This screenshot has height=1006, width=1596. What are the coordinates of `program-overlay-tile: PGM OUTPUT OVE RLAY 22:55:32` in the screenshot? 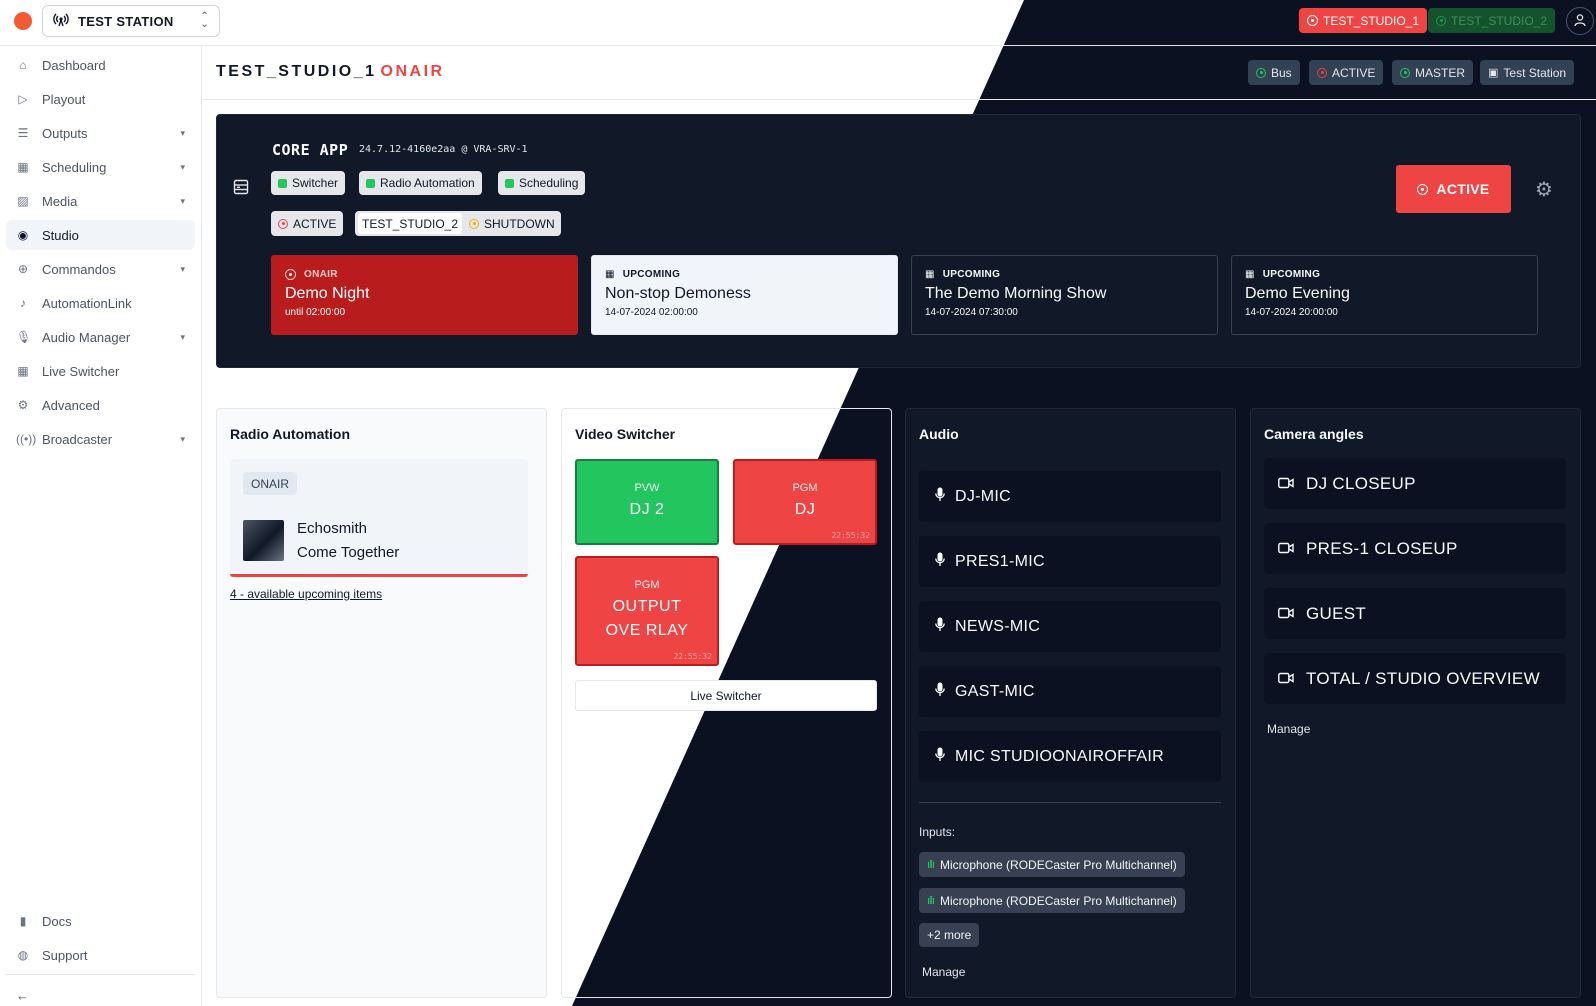 It's located at (647, 611).